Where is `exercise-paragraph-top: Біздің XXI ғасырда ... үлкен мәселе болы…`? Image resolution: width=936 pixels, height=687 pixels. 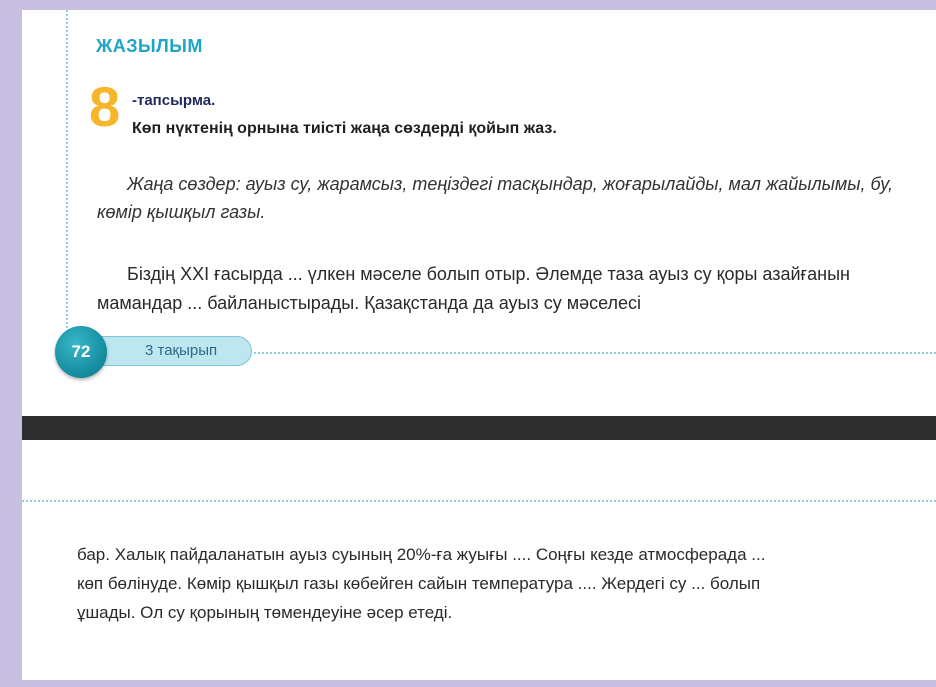
exercise-paragraph-top: Біздің XXI ғасырда ... үлкен мәселе болы… is located at coordinates (473, 288).